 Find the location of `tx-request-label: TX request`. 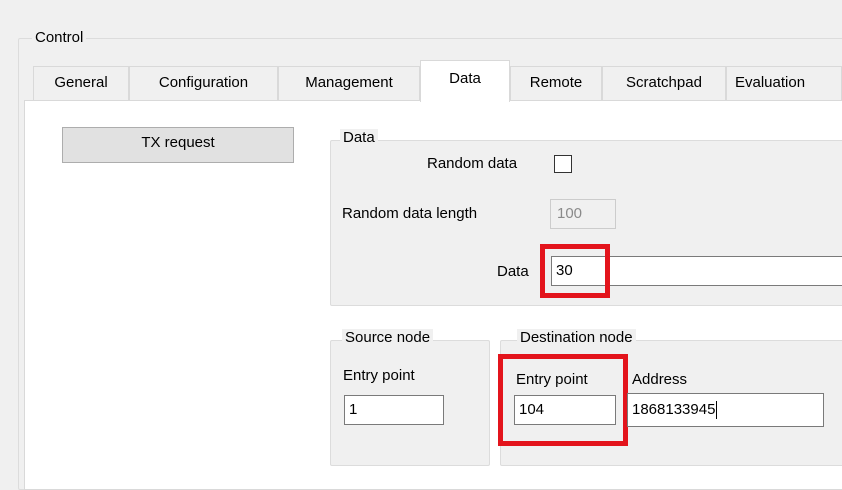

tx-request-label: TX request is located at coordinates (178, 142).